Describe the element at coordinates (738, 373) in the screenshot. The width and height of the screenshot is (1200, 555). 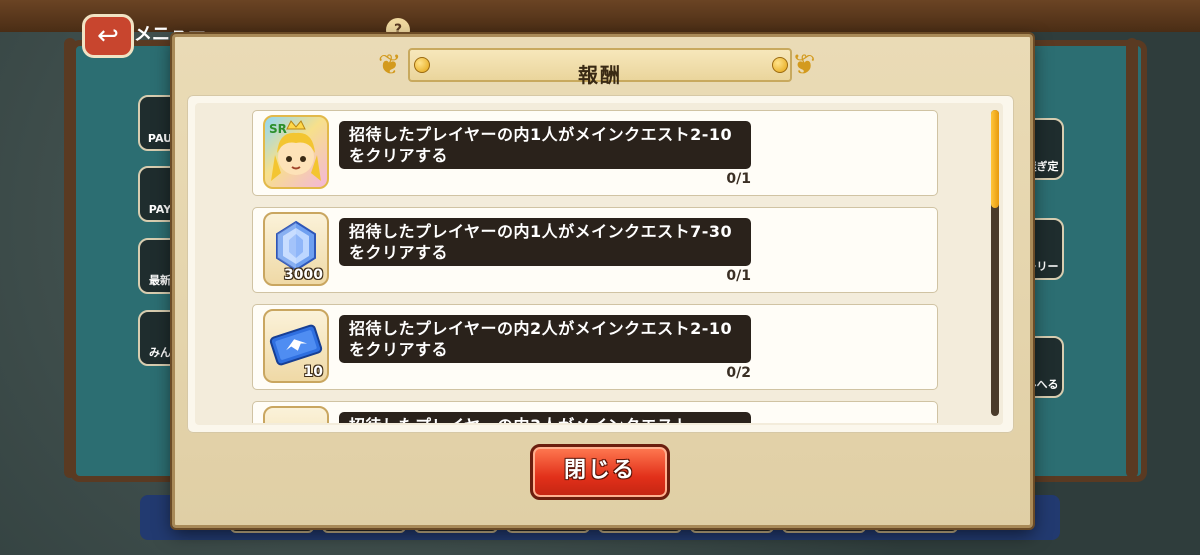
I see `mission-progress: 0/2` at that location.